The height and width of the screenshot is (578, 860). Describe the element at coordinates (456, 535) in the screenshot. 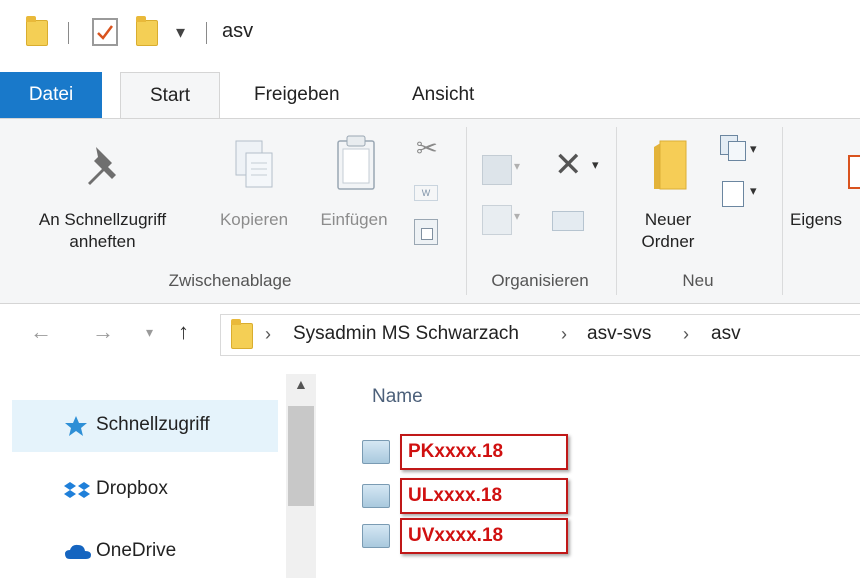

I see `file-name: UVxxxx.18` at that location.